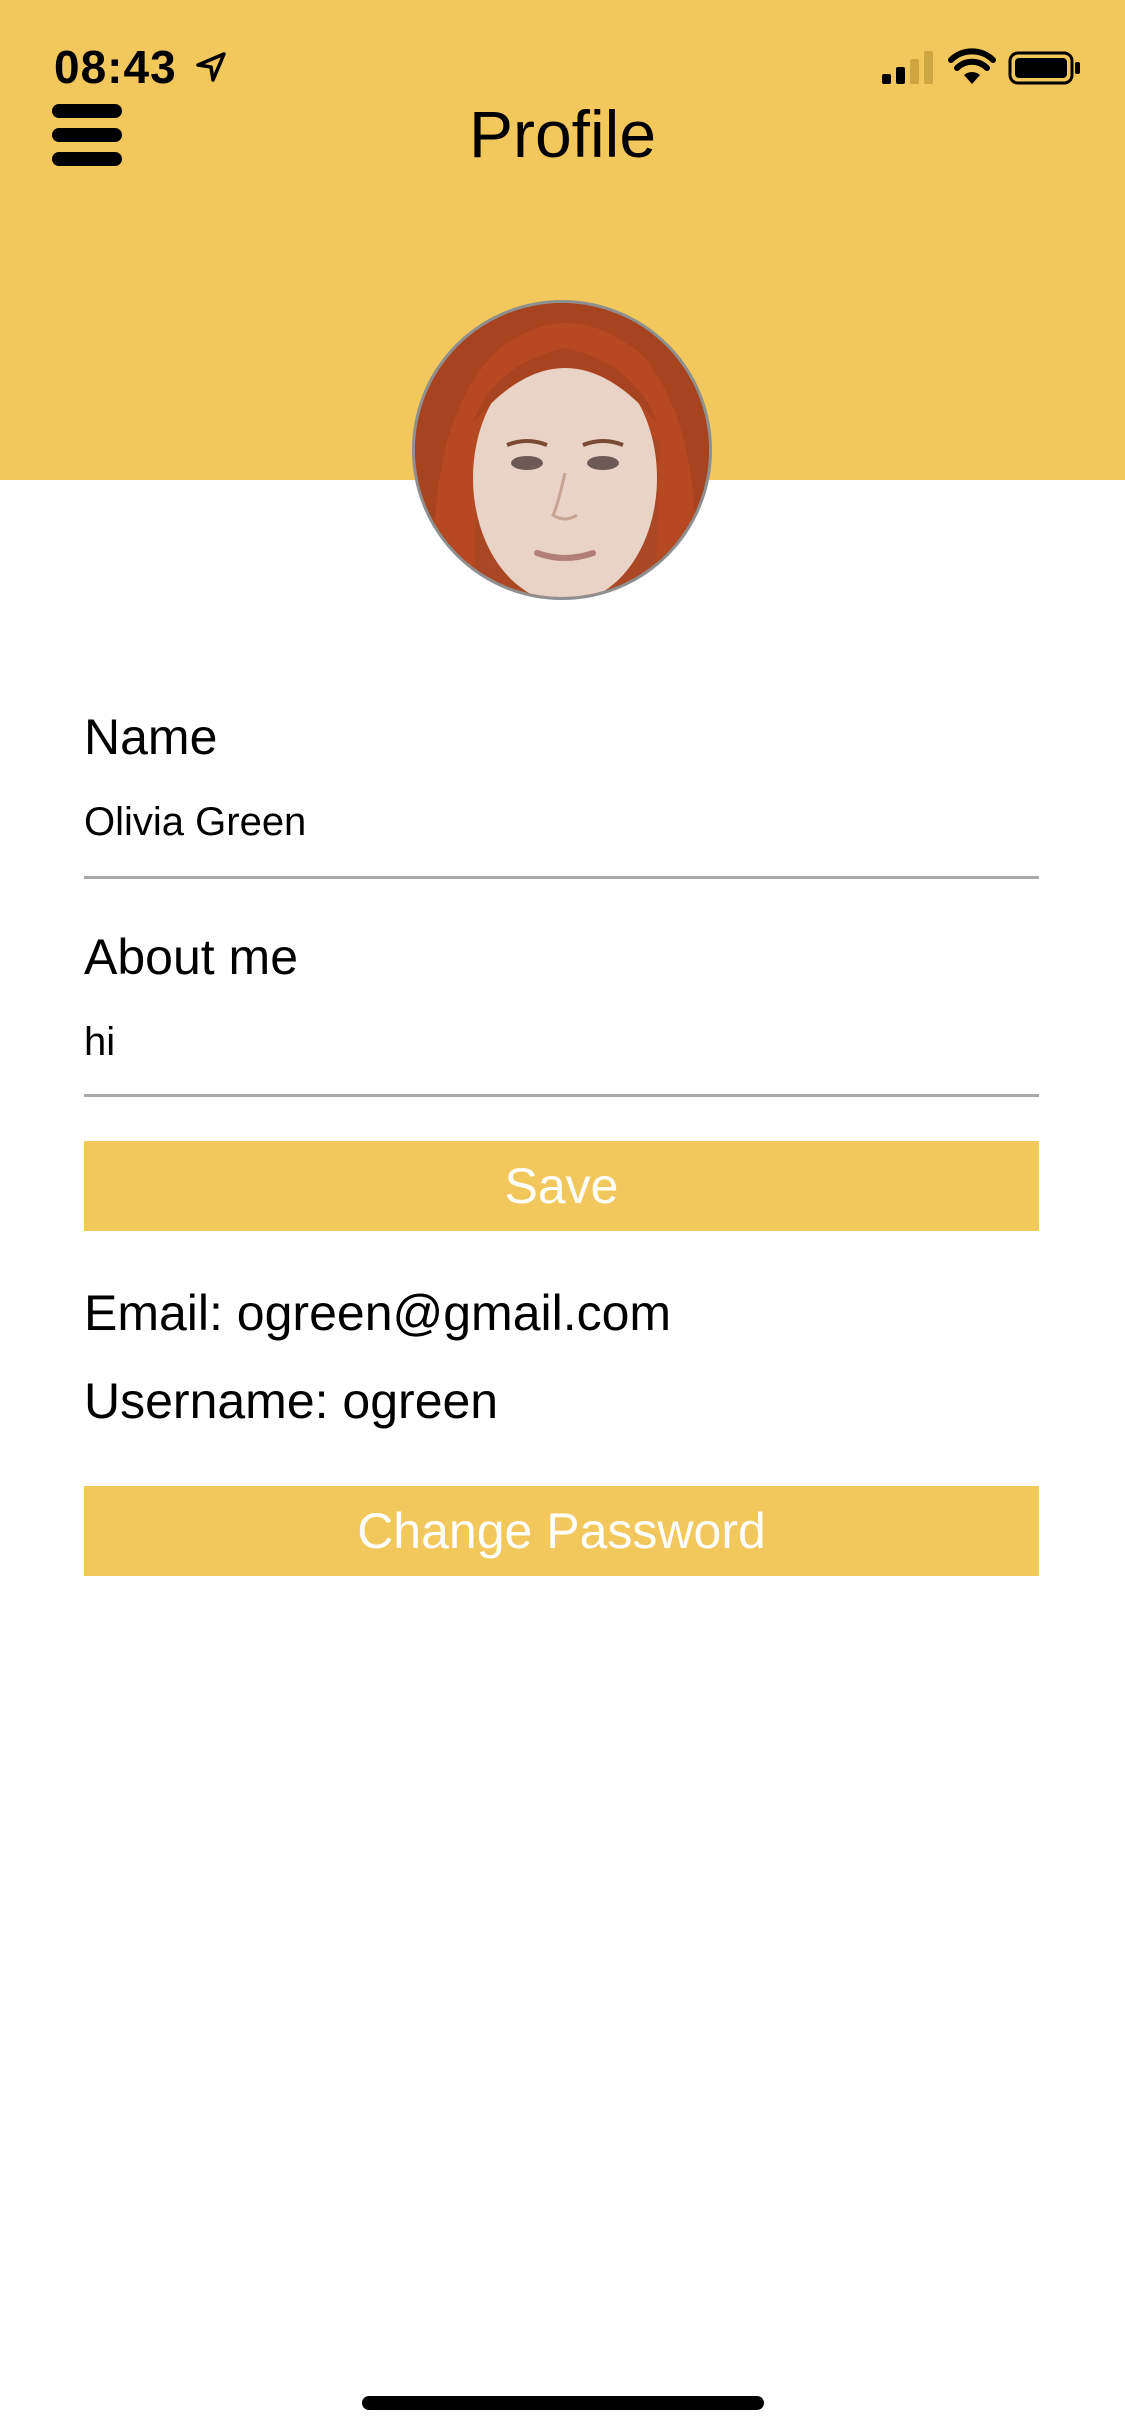  What do you see at coordinates (561, 1186) in the screenshot?
I see `save-button: Save` at bounding box center [561, 1186].